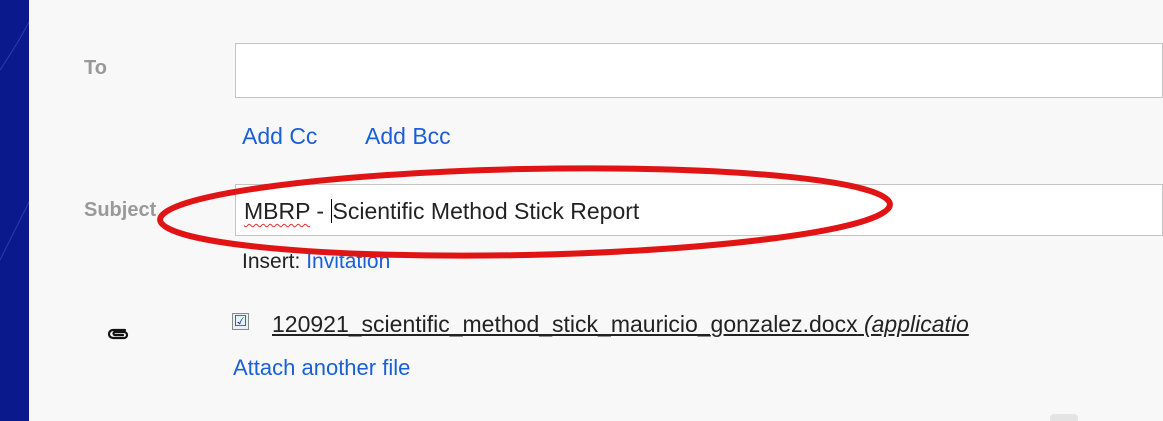  What do you see at coordinates (331, 211) in the screenshot?
I see `text-cursor` at bounding box center [331, 211].